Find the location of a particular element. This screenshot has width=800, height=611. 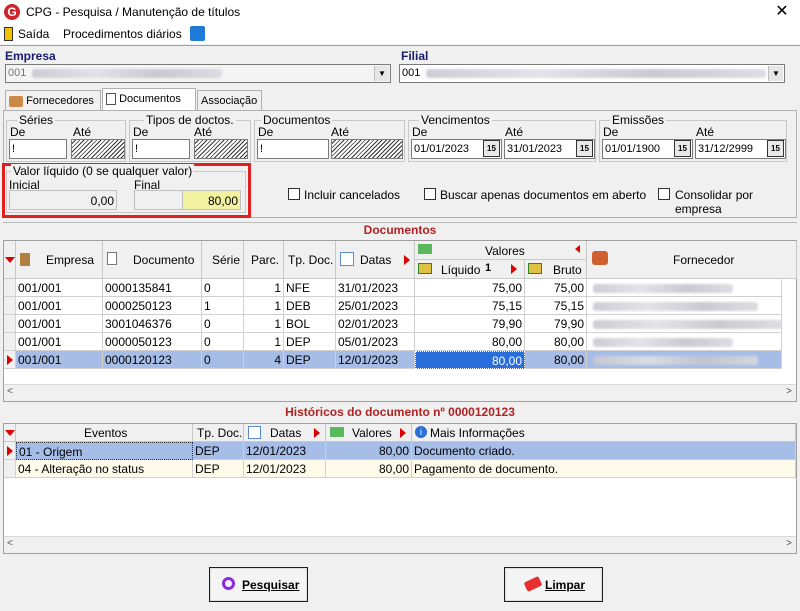

table-cell-data: 31/01/2023 is located at coordinates (375, 288).